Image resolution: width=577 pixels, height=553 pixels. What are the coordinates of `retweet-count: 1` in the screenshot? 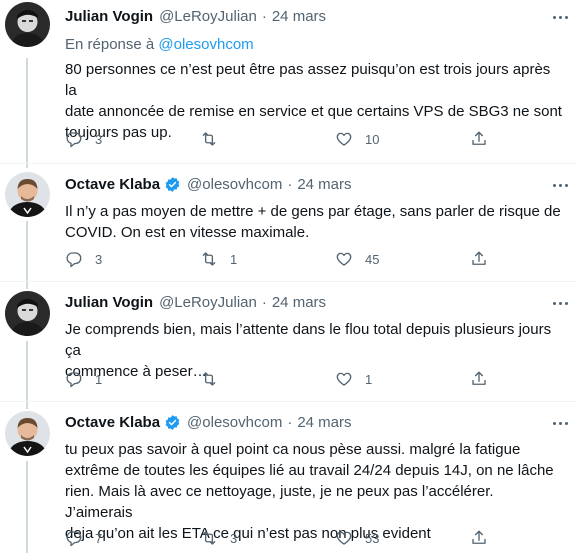 It's located at (234, 259).